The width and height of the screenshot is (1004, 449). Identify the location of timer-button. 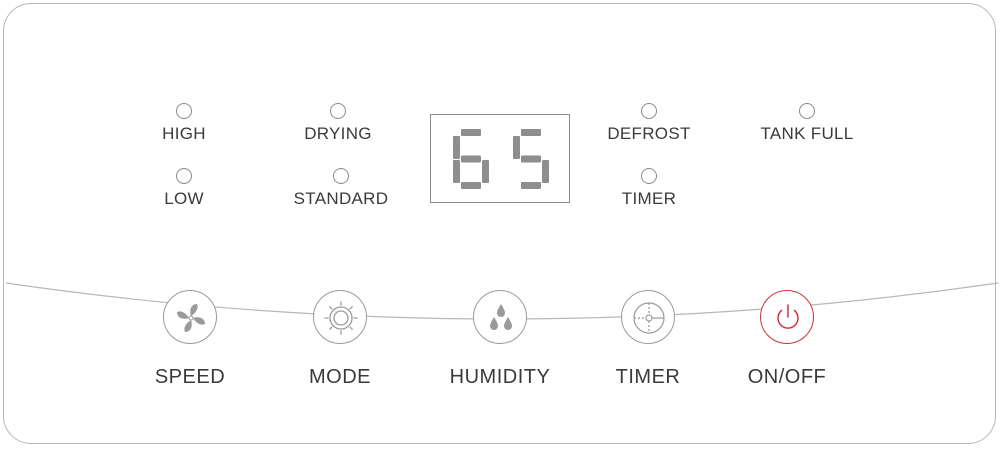
(648, 317).